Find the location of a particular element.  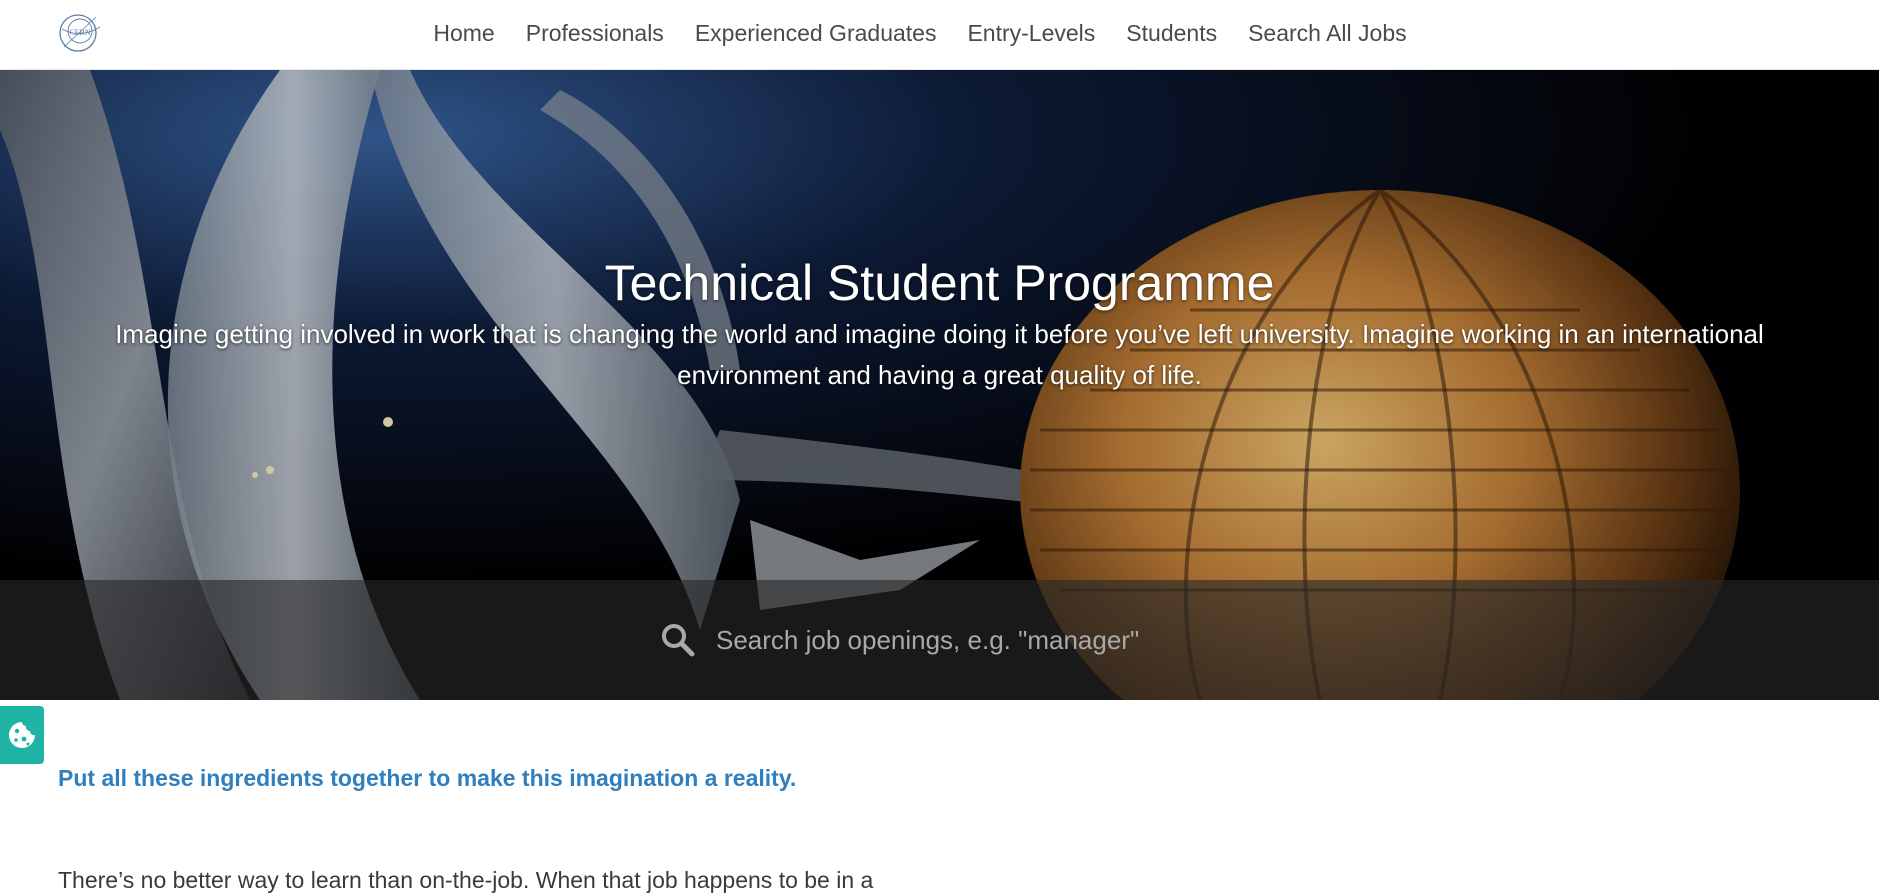

page-title: Technical Student Programme is located at coordinates (939, 283).